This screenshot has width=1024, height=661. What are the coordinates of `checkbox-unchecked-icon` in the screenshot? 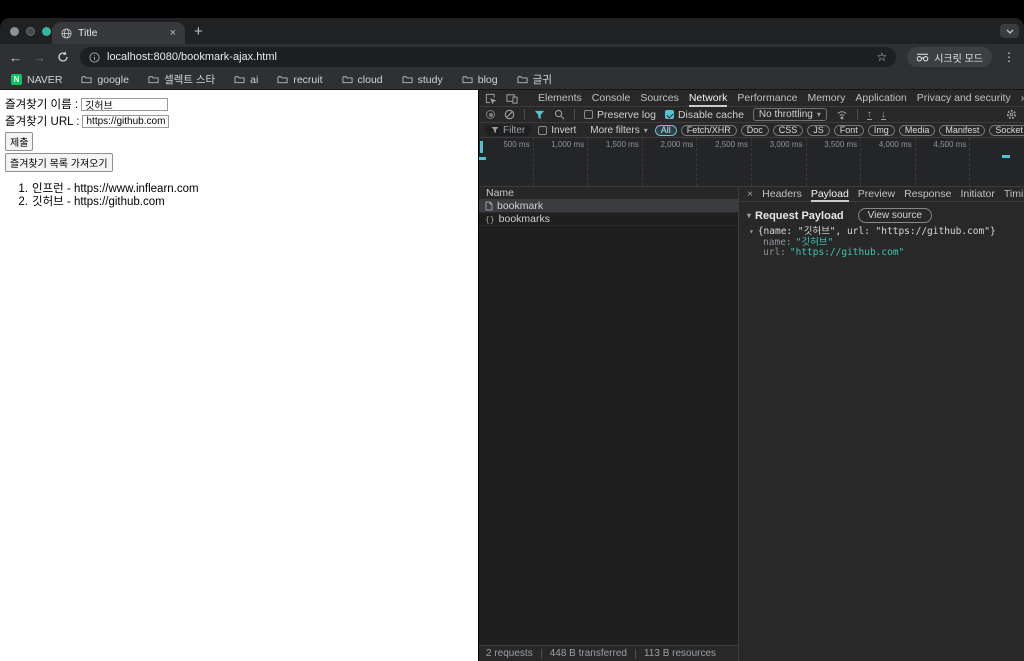 It's located at (543, 130).